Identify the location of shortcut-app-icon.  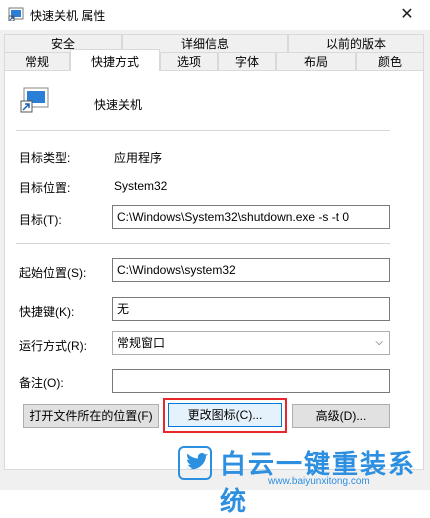
(16, 14).